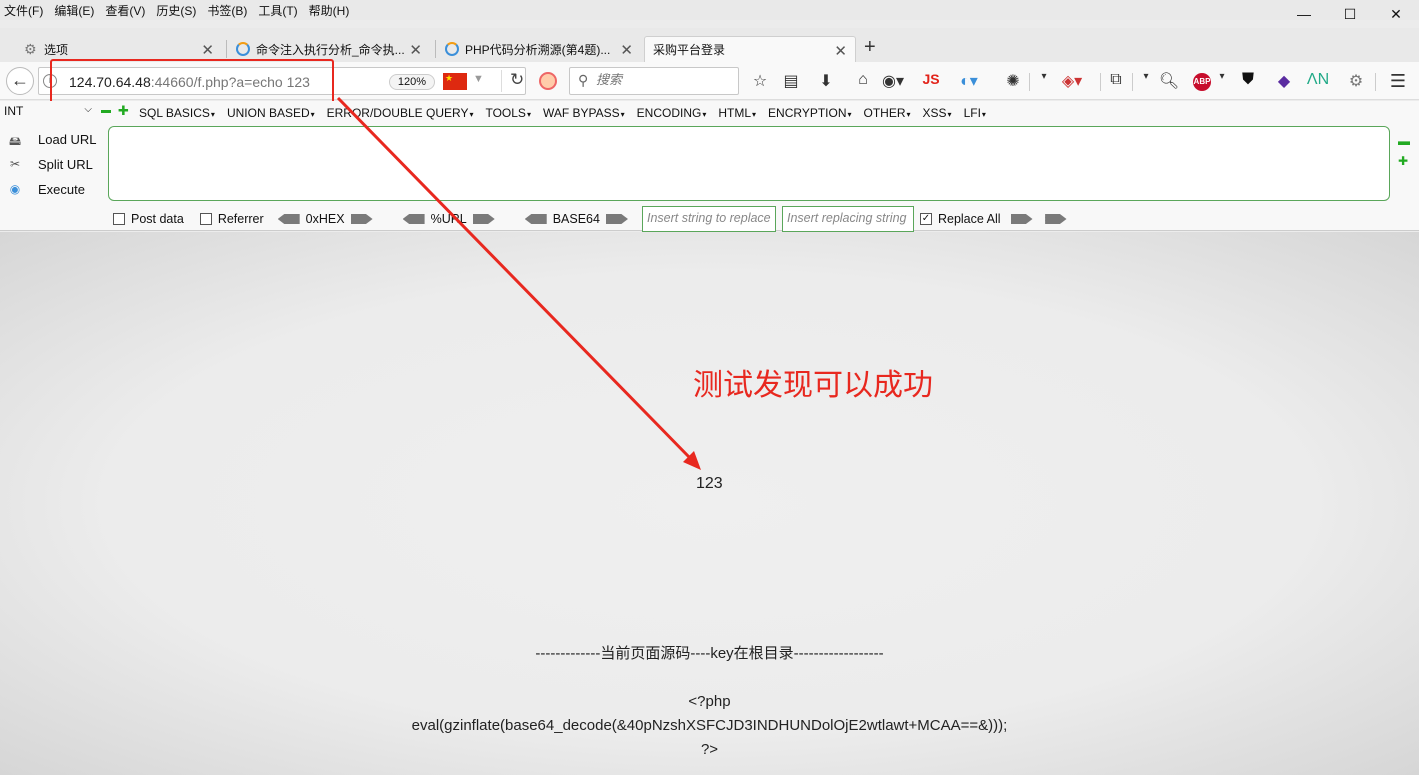  What do you see at coordinates (708, 219) in the screenshot?
I see `insert-string-input: Insert string to replace` at bounding box center [708, 219].